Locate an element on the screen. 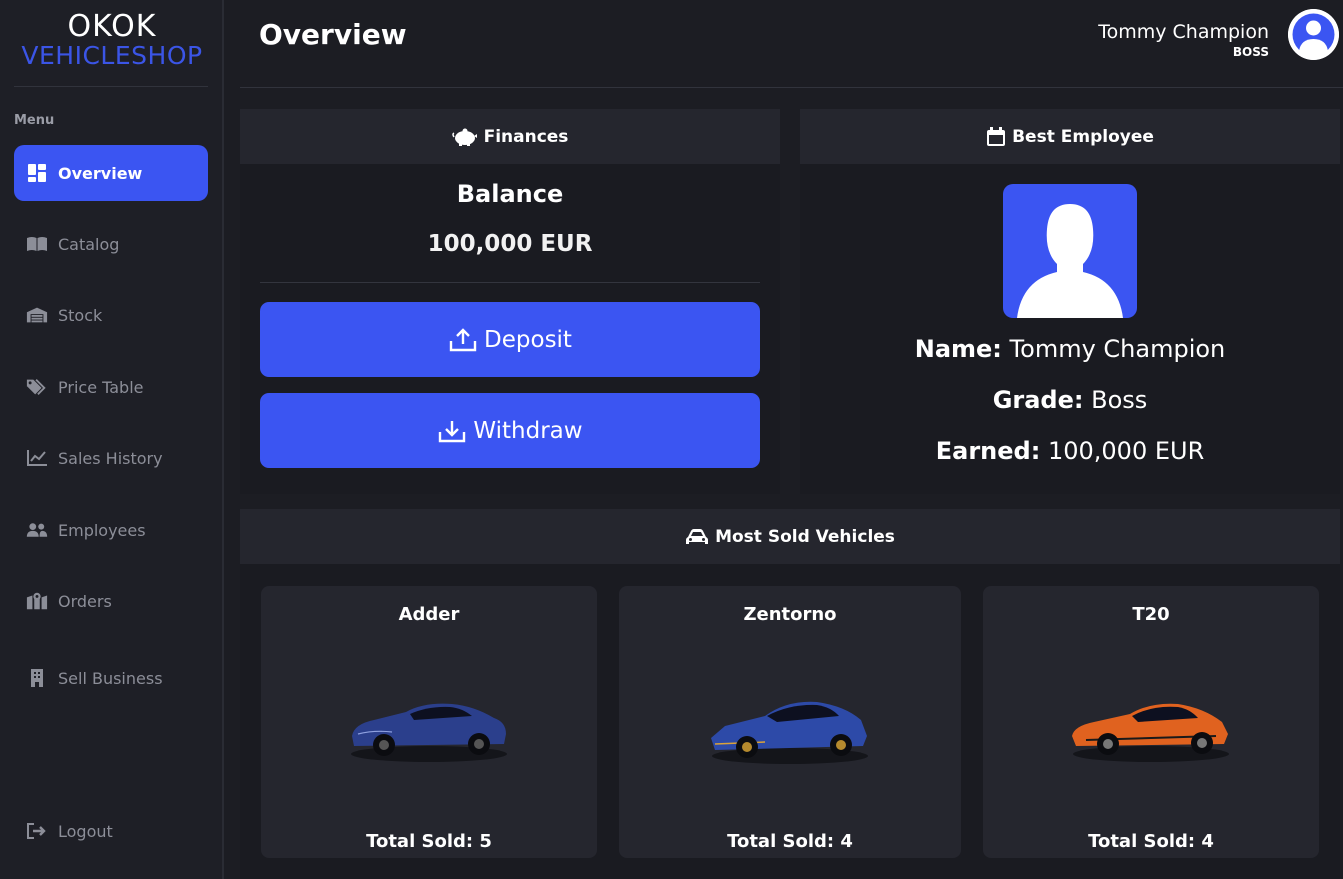  user-avatar-icon is located at coordinates (1313, 34).